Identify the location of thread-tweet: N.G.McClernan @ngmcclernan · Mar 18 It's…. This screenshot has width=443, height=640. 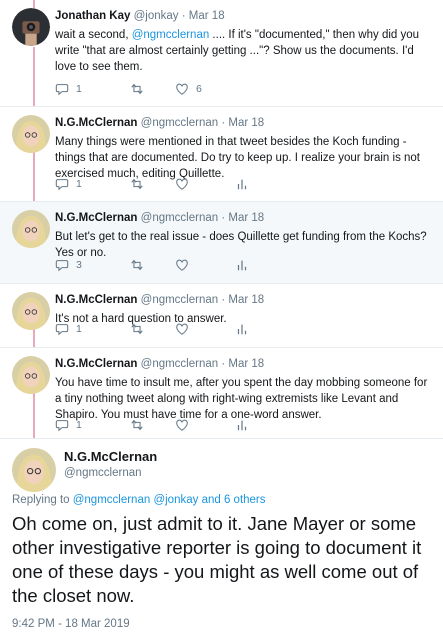
(221, 316).